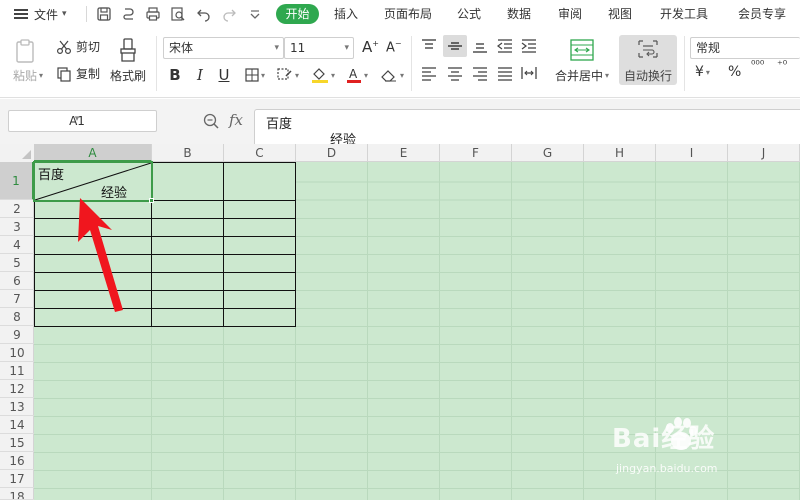 This screenshot has height=500, width=800. I want to click on number-format-select: 常规, so click(745, 48).